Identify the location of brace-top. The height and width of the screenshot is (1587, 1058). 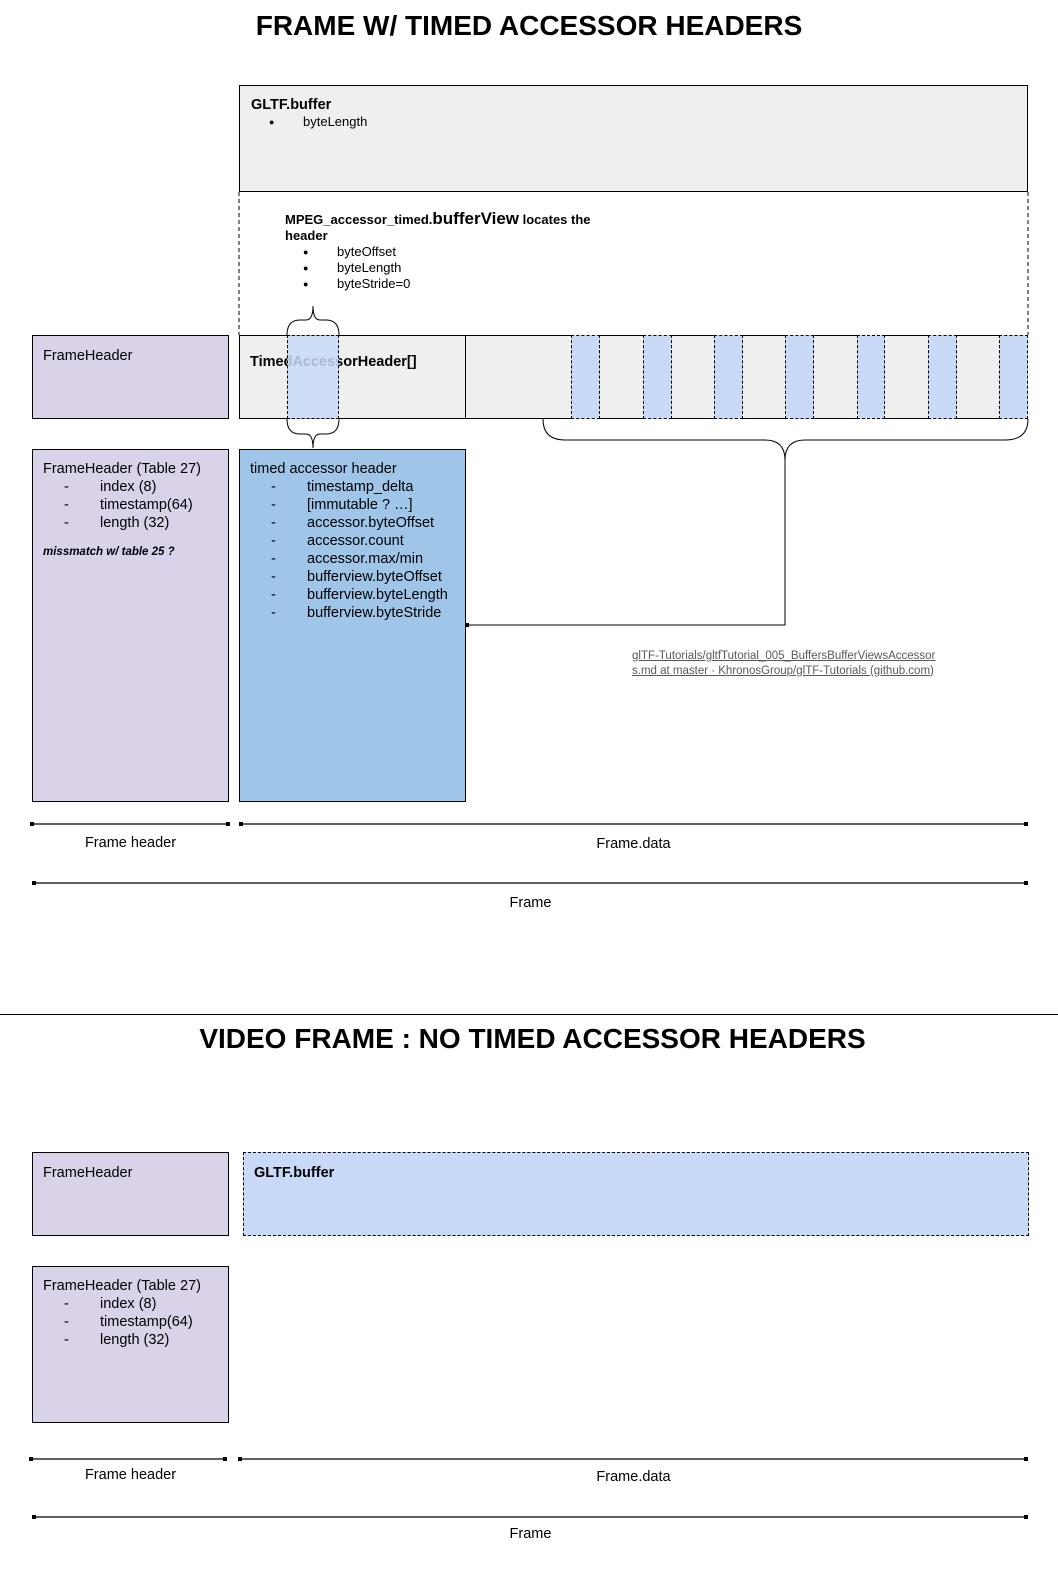
(313, 320).